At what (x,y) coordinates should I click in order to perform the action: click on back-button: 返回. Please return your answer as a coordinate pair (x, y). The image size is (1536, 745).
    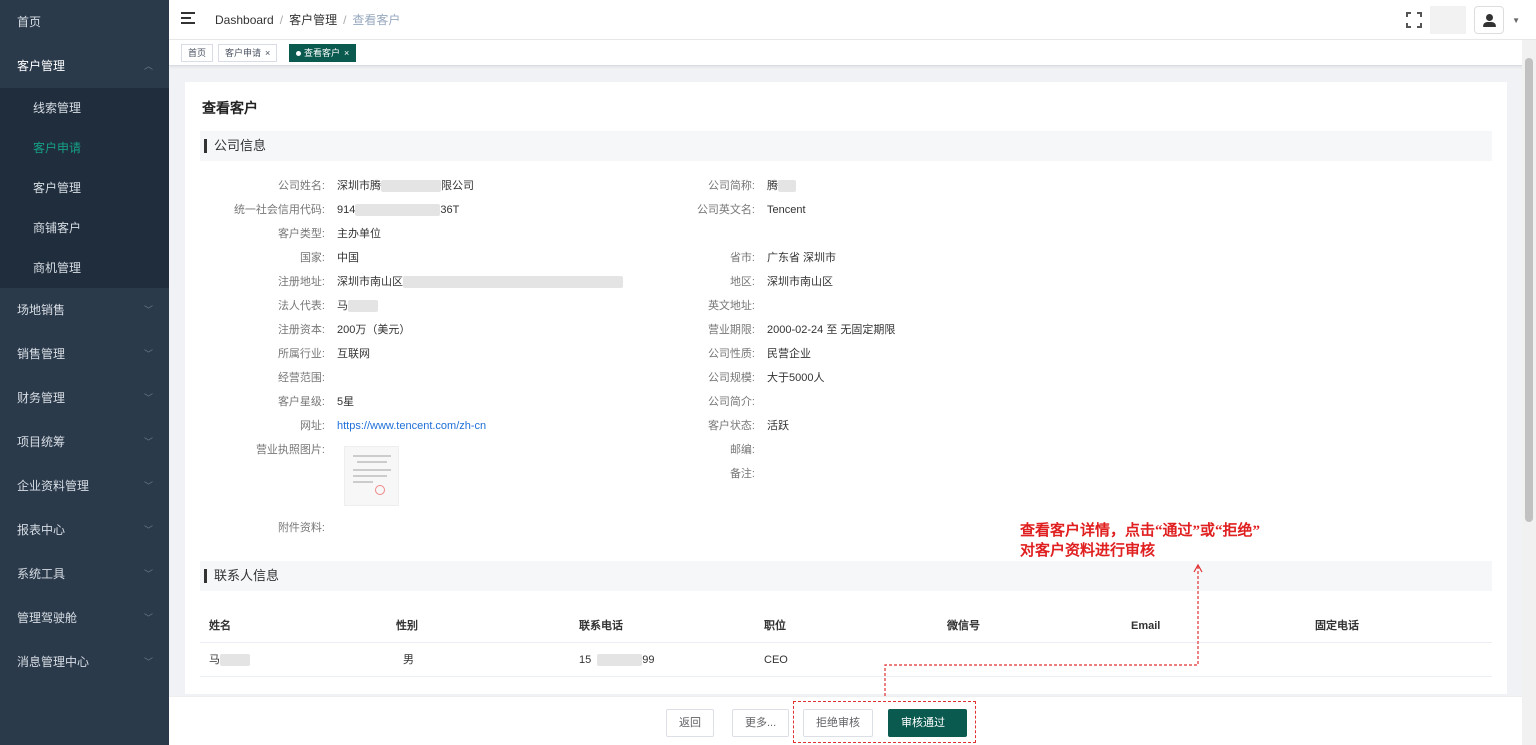
    Looking at the image, I should click on (690, 723).